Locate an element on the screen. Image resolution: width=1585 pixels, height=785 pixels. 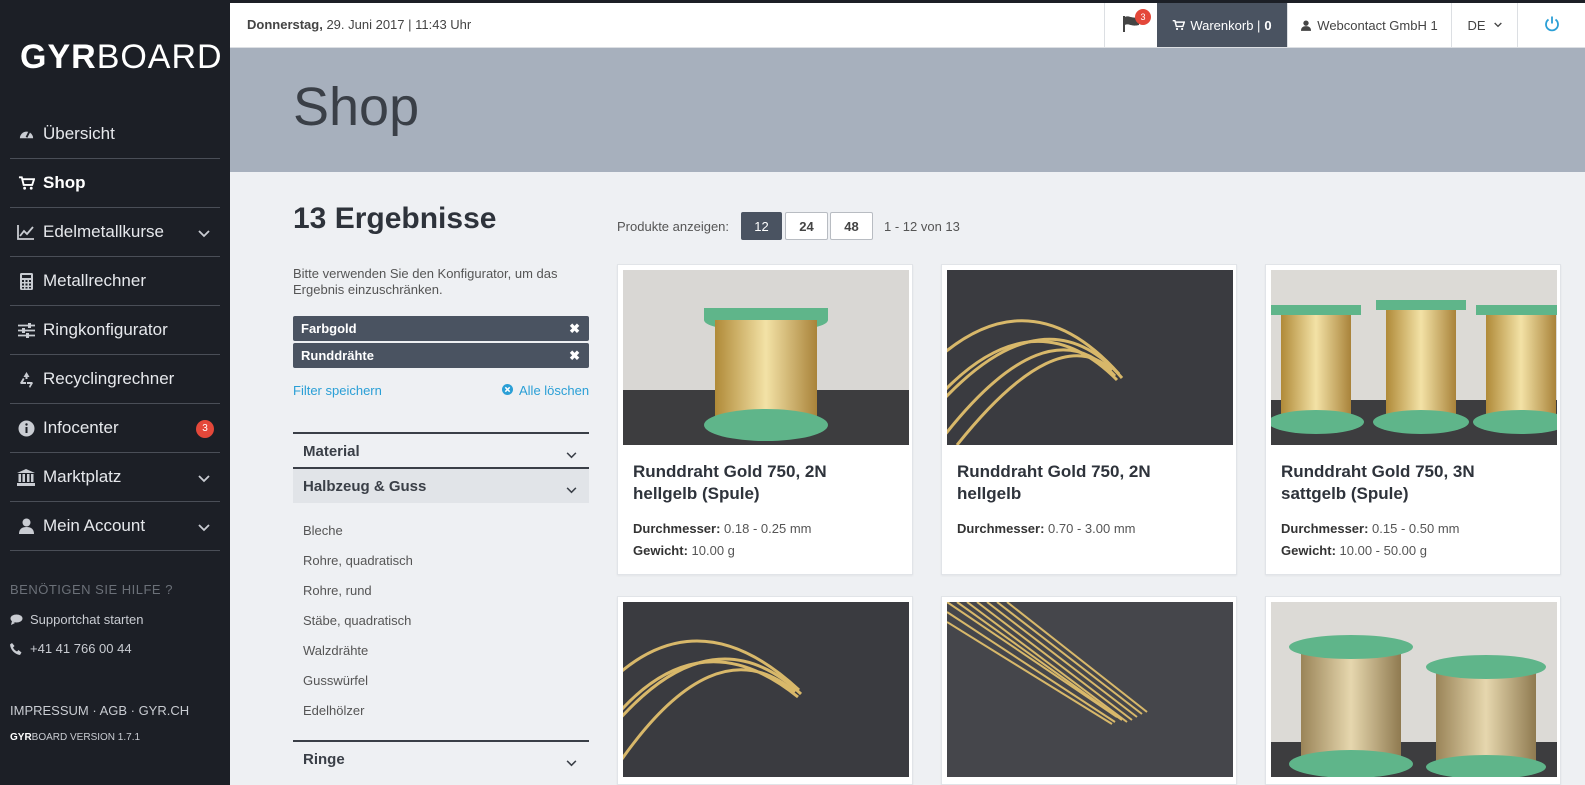
sidebar-item-marktplatz: Marktplatz is located at coordinates (115, 477).